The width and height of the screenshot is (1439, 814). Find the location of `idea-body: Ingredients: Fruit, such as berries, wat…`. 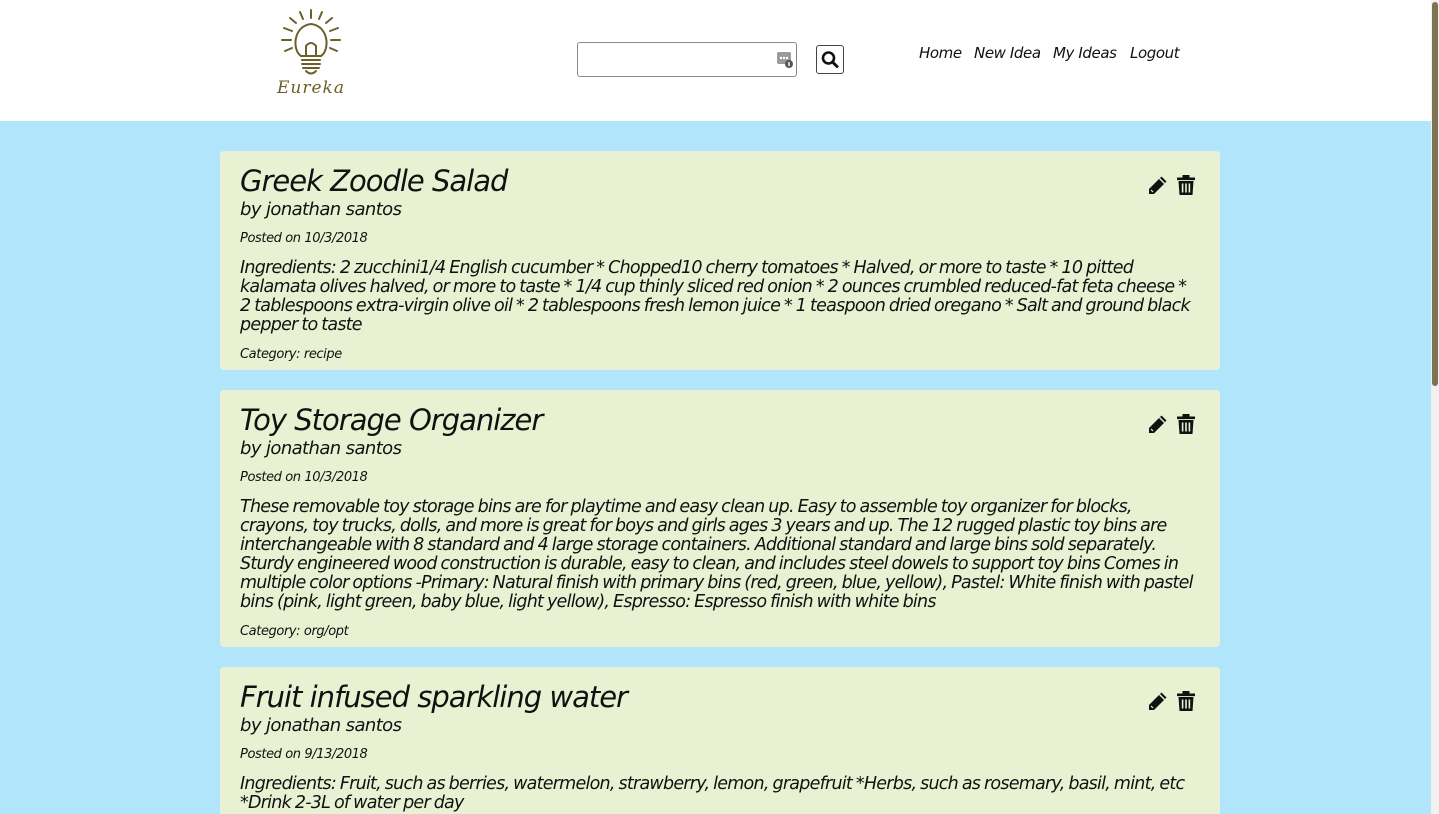

idea-body: Ingredients: Fruit, such as berries, wat… is located at coordinates (712, 793).